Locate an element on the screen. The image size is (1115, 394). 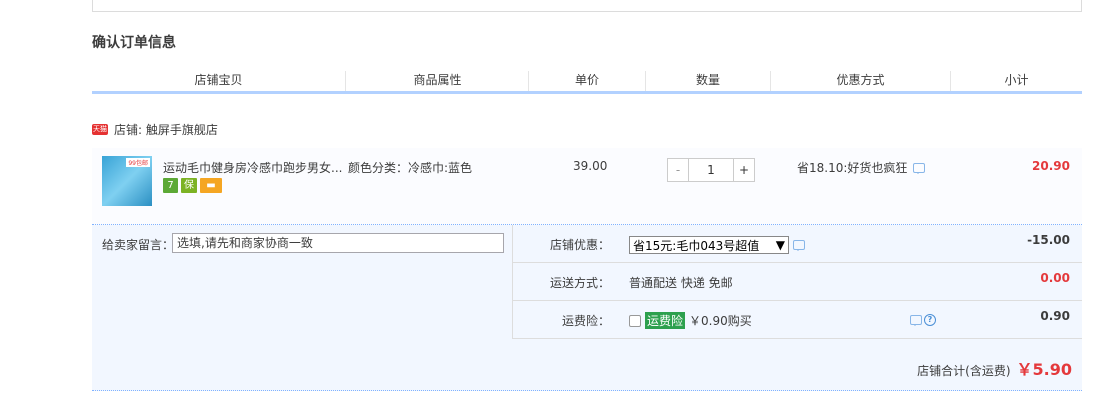
header-attributes: 商品属性 is located at coordinates (438, 81).